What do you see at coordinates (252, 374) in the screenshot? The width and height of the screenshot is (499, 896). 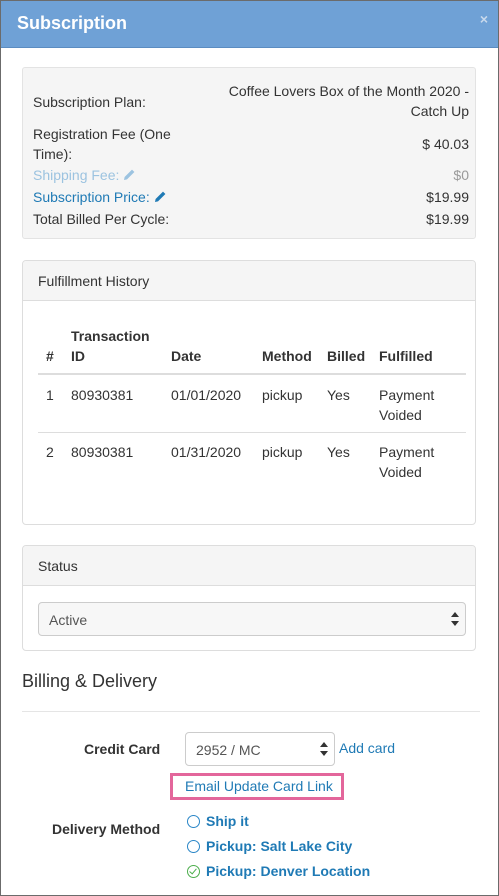 I see `table-header-divider` at bounding box center [252, 374].